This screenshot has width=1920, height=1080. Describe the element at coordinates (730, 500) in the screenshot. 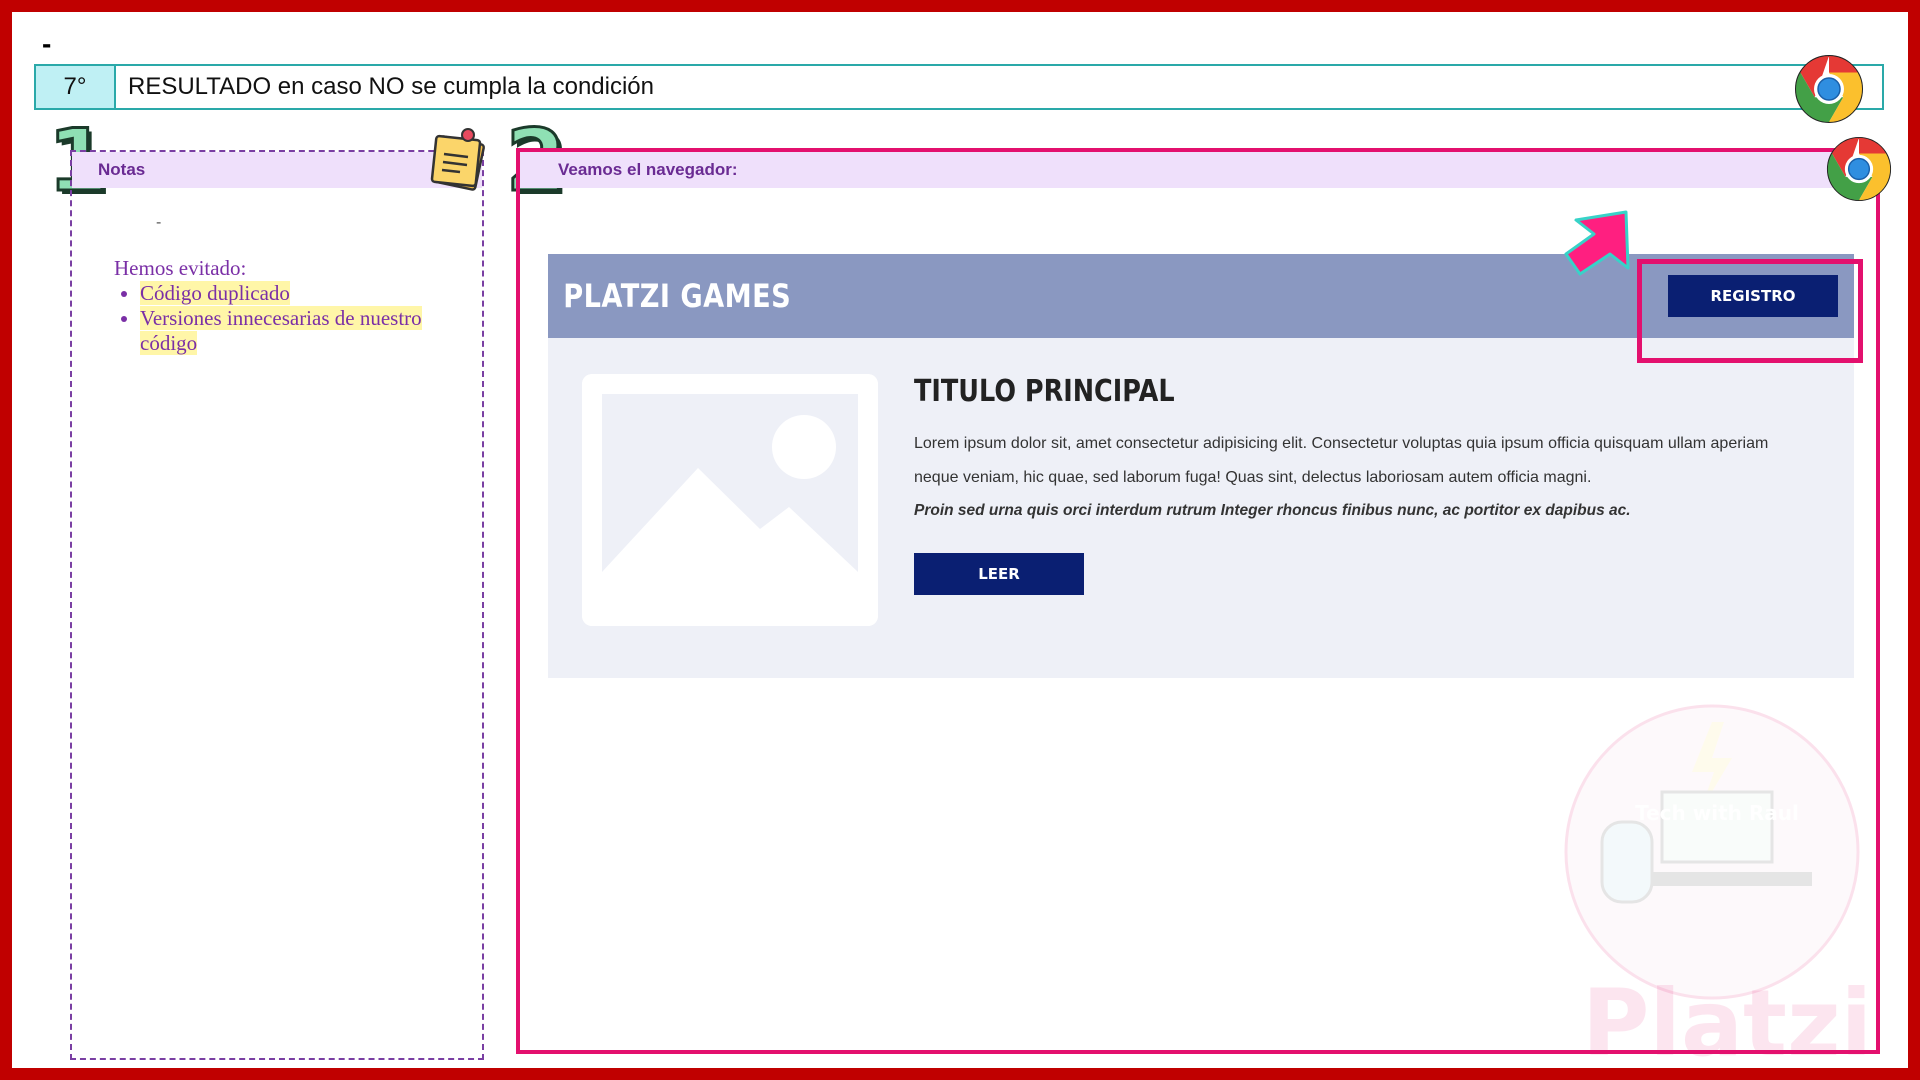

I see `image-placeholder-icon` at that location.